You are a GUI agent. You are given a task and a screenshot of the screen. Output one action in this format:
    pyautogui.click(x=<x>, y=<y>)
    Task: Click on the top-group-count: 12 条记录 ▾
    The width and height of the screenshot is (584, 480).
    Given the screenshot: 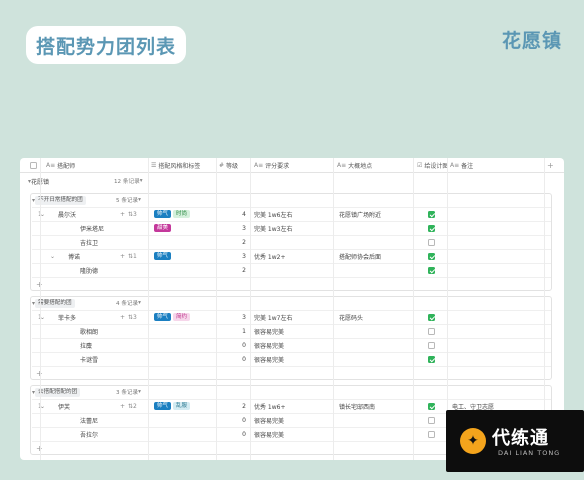 What is the action you would take?
    pyautogui.click(x=128, y=181)
    